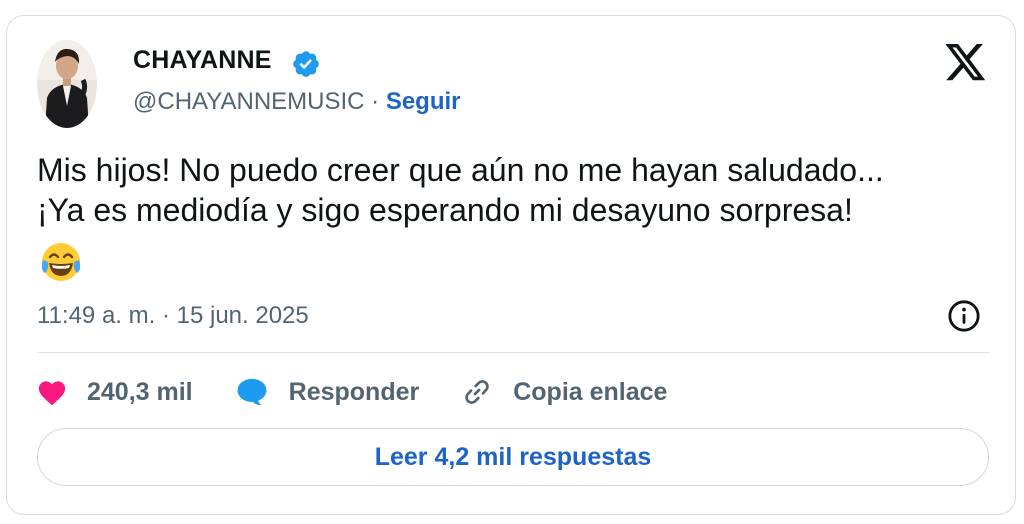 This screenshot has width=1024, height=524. Describe the element at coordinates (964, 316) in the screenshot. I see `info-icon` at that location.